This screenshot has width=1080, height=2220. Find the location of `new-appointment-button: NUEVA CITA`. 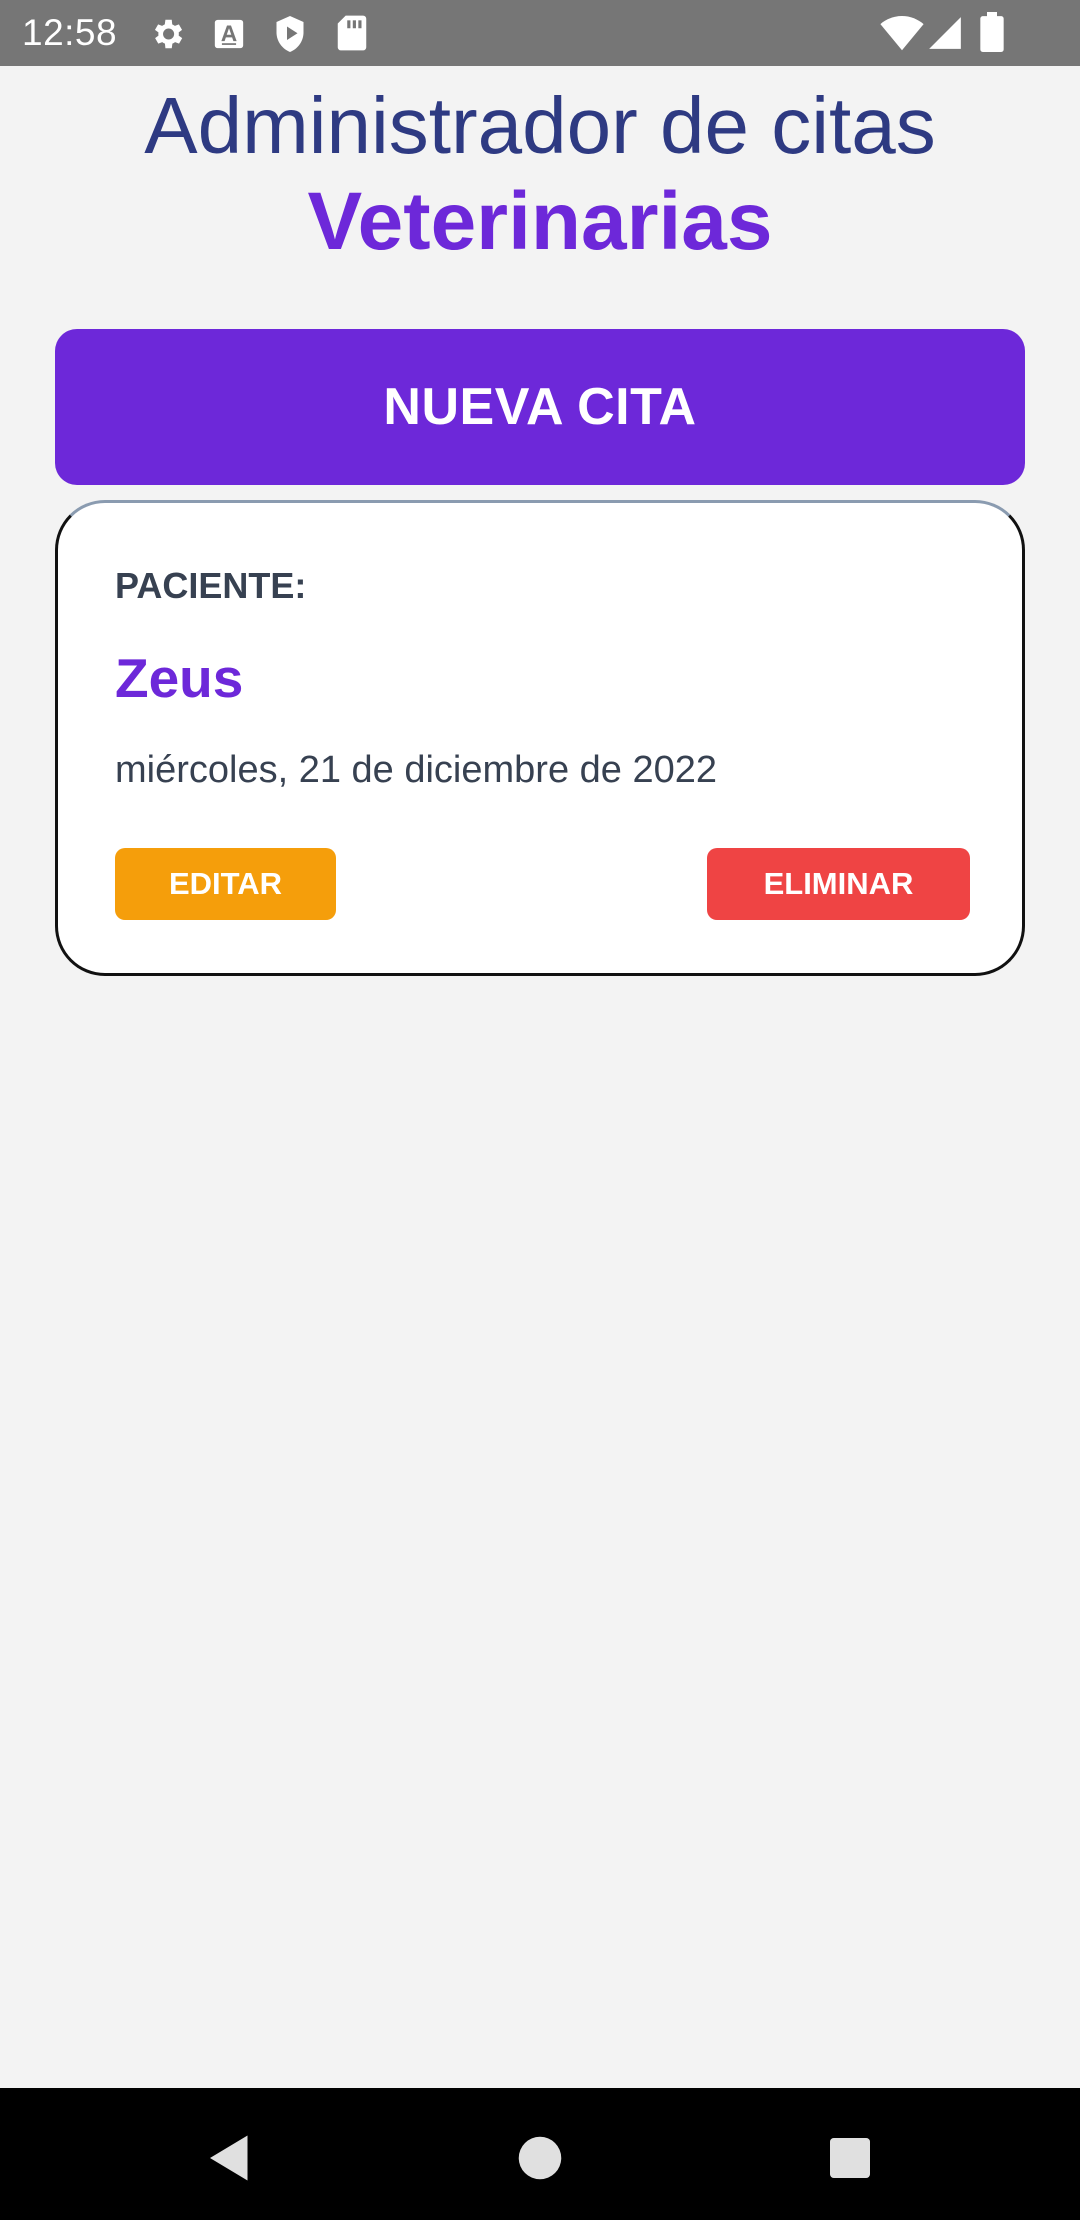

new-appointment-button: NUEVA CITA is located at coordinates (540, 407).